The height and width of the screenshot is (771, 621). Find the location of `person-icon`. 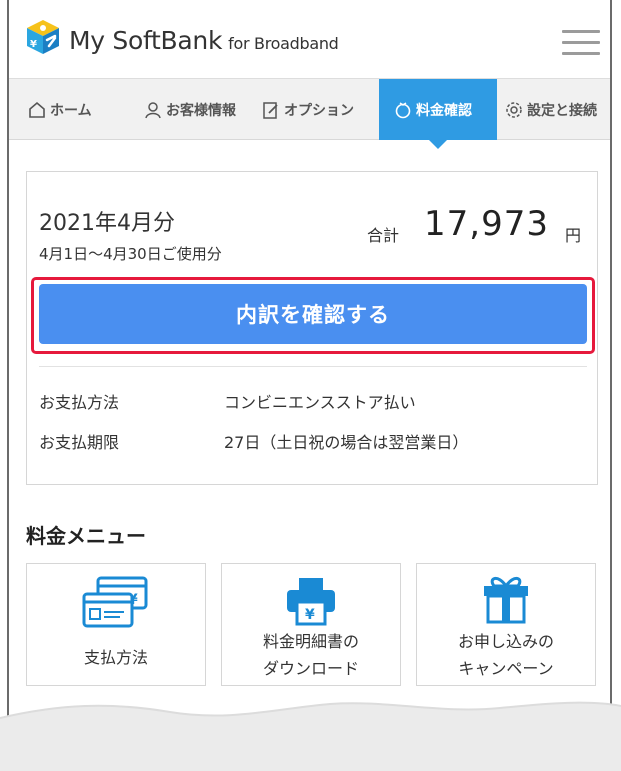

person-icon is located at coordinates (153, 109).